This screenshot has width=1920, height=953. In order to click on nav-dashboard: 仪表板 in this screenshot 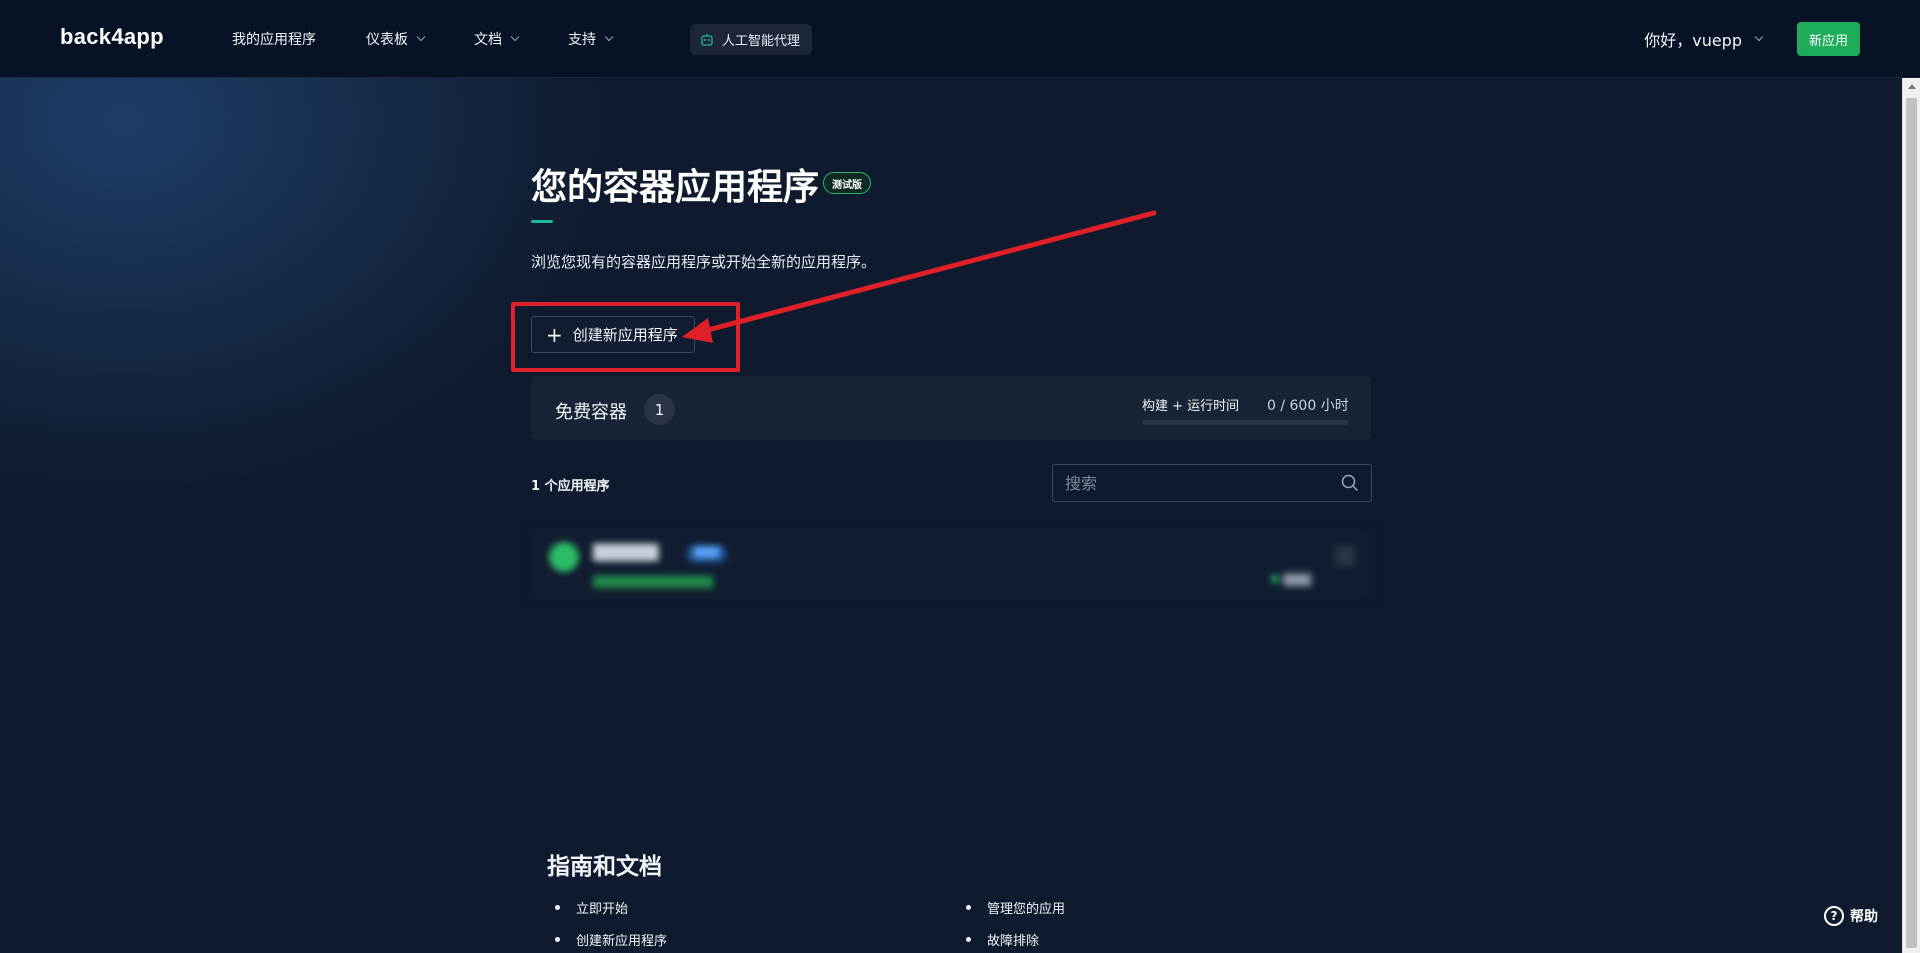, I will do `click(396, 39)`.